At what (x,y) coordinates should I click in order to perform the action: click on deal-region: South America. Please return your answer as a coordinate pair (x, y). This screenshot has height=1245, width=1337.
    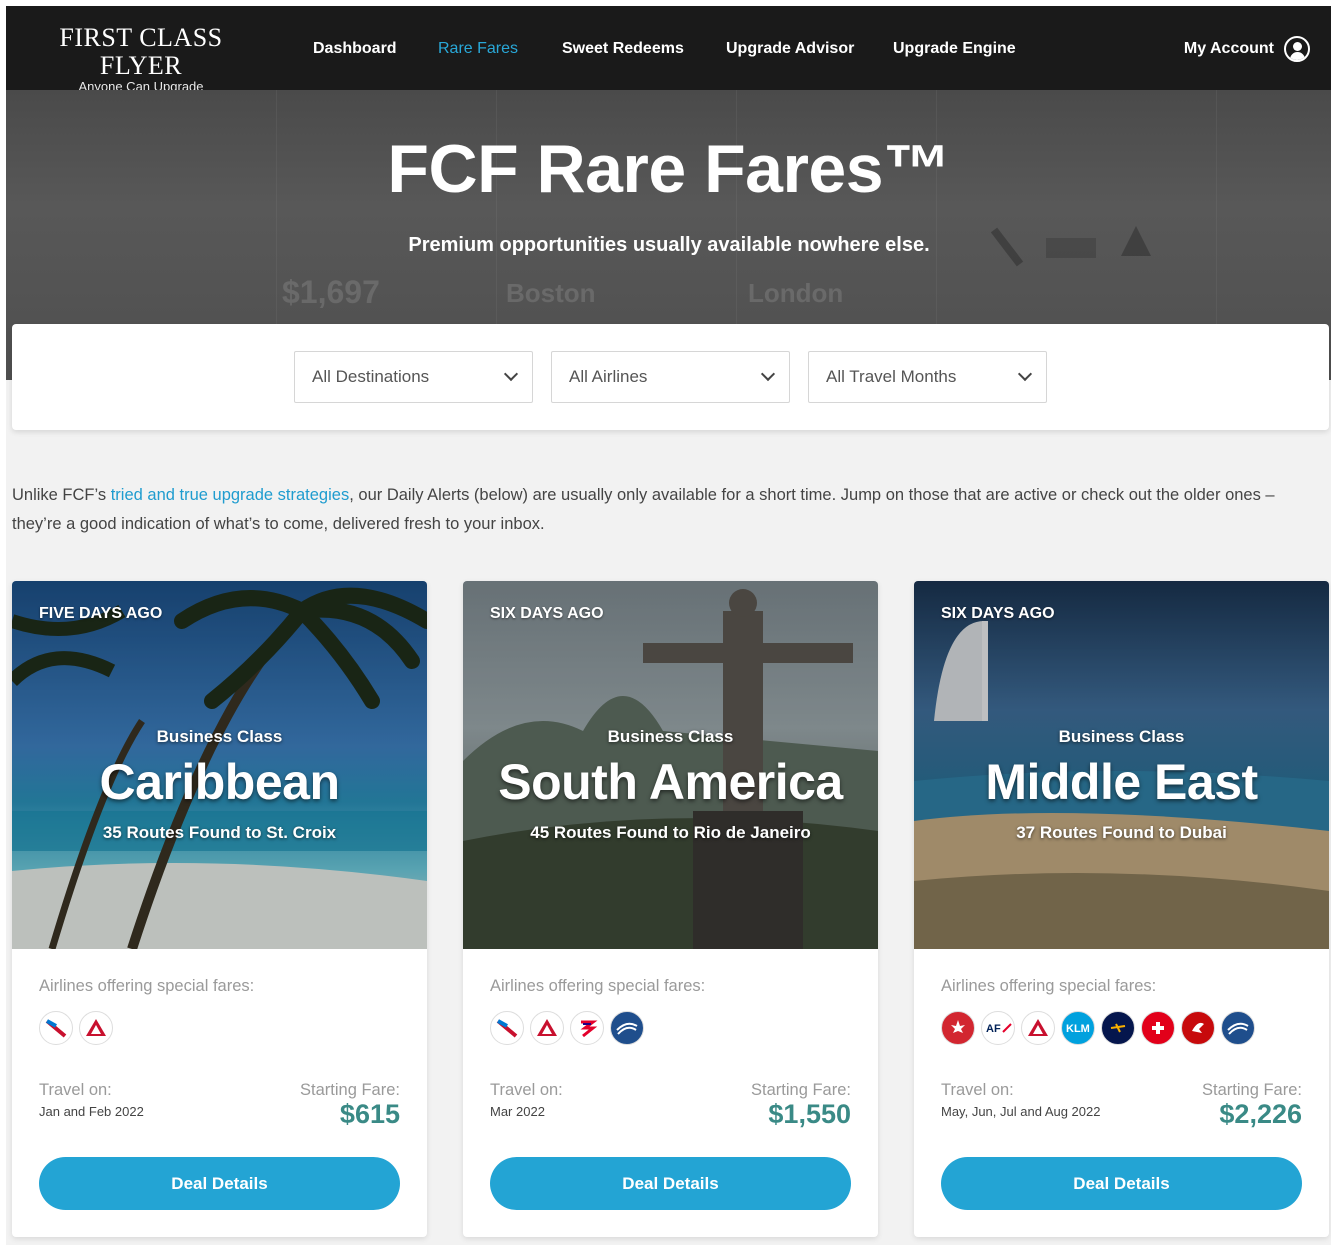
    Looking at the image, I should click on (670, 782).